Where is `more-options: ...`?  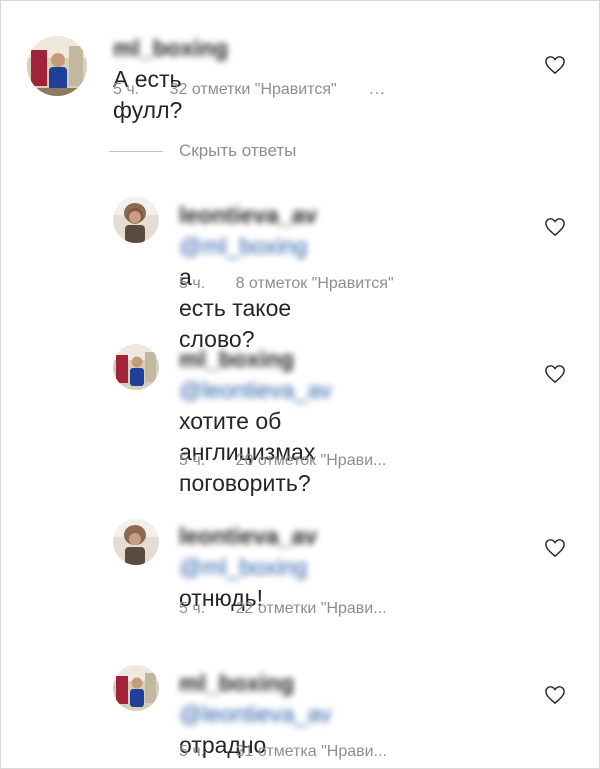
more-options: ... is located at coordinates (377, 89).